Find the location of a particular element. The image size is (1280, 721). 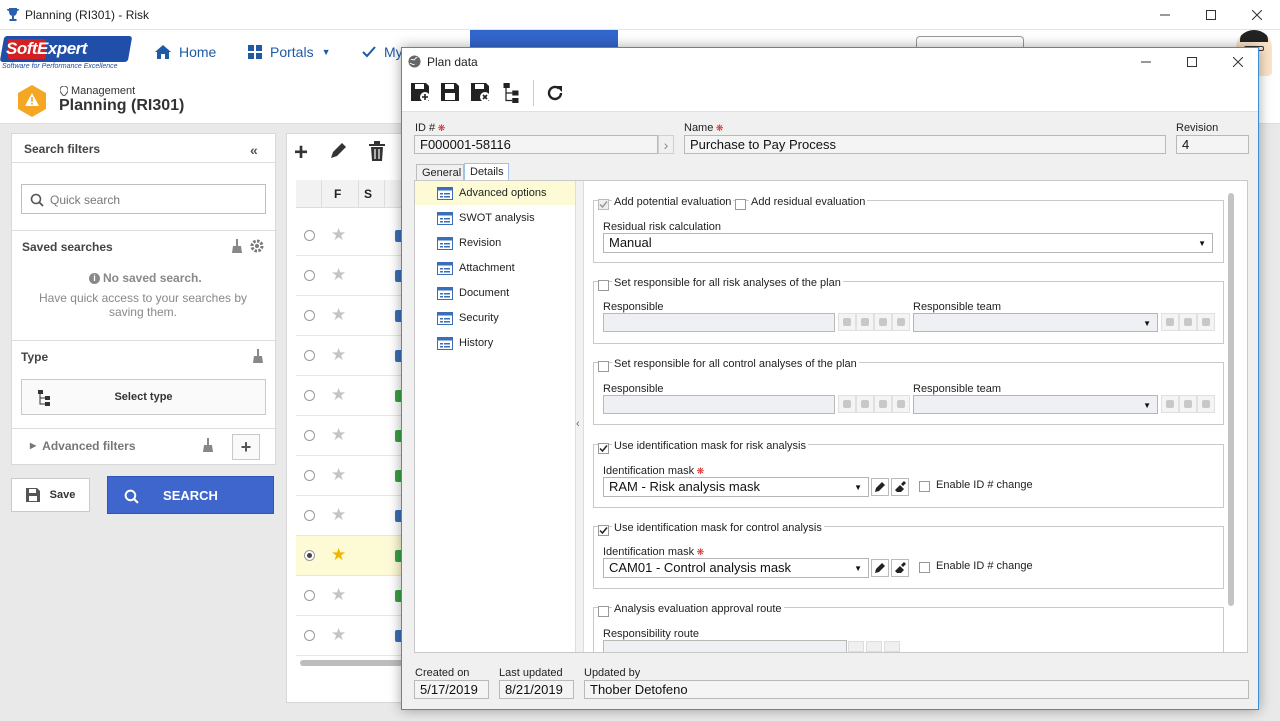

dialog-close-button is located at coordinates (1238, 62).